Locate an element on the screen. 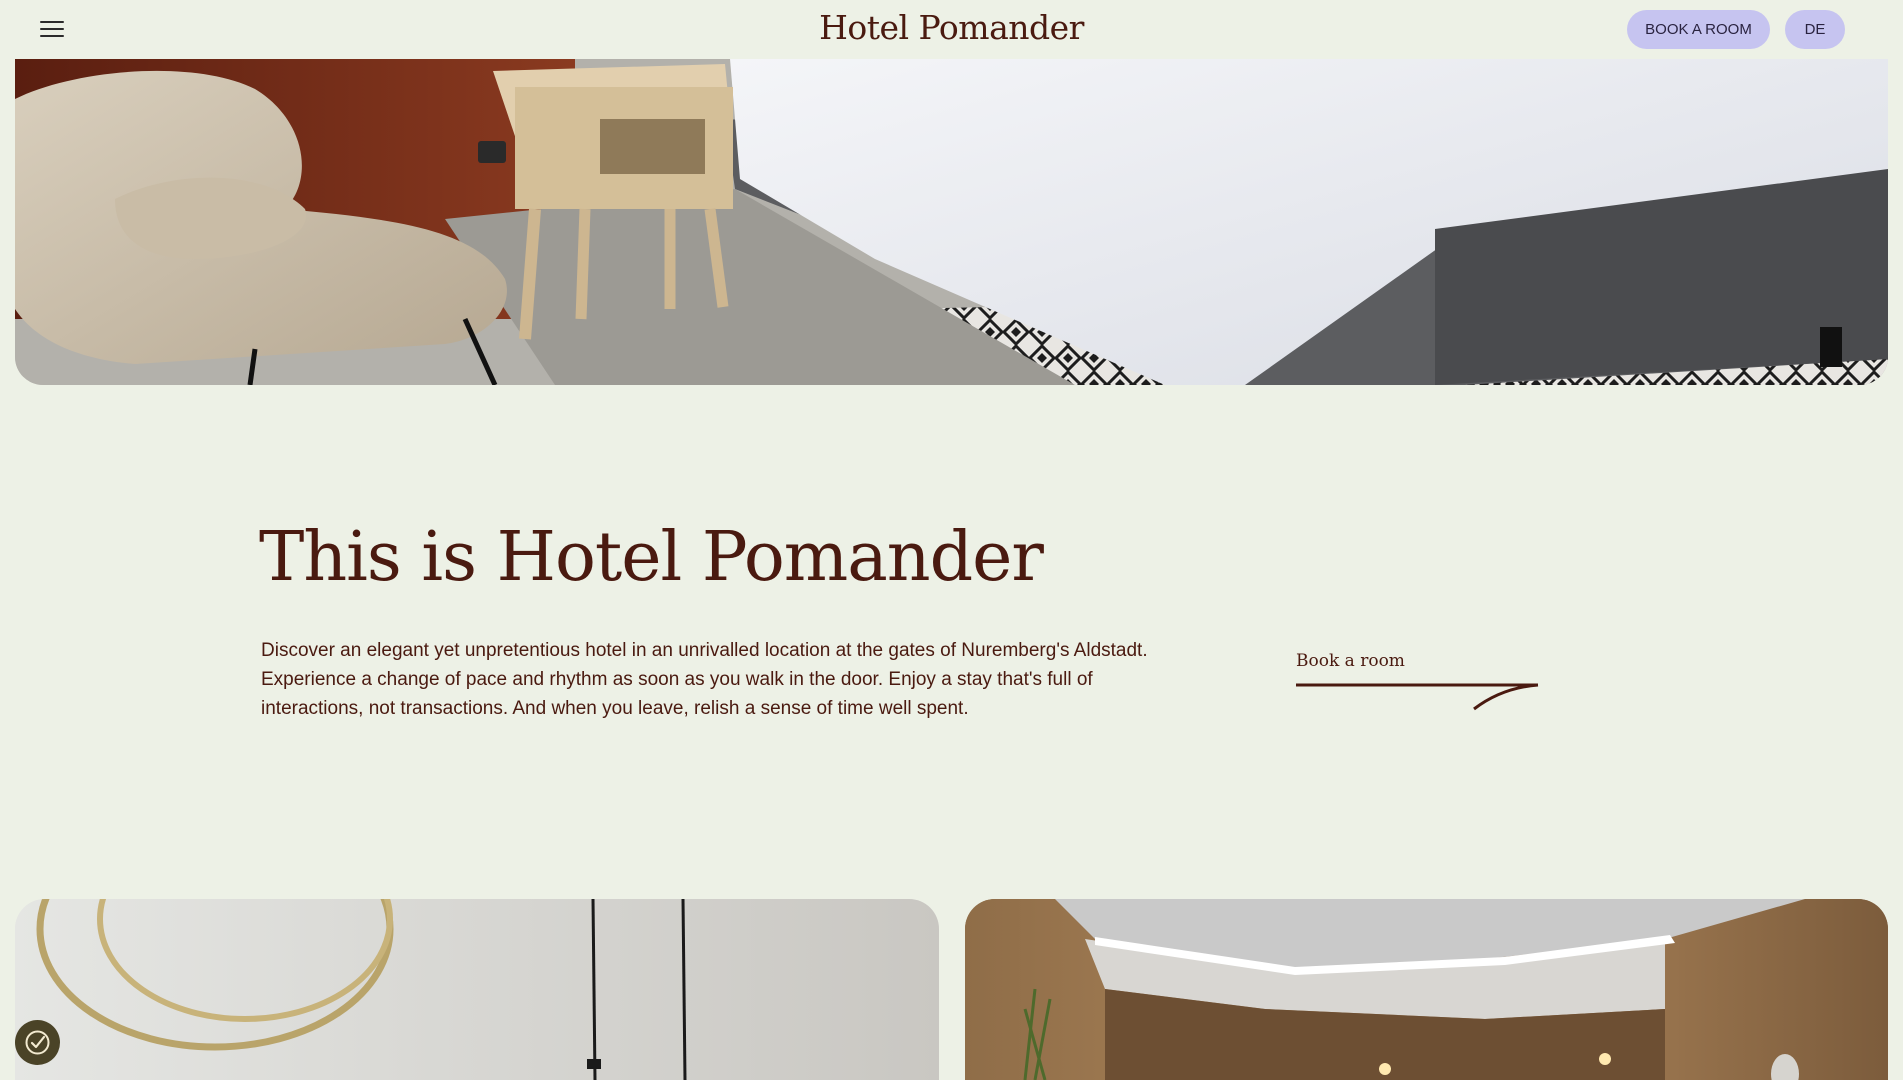 This screenshot has height=1080, width=1903. site-header: Hotel Pomander BOOK A ROOM DE is located at coordinates (951, 29).